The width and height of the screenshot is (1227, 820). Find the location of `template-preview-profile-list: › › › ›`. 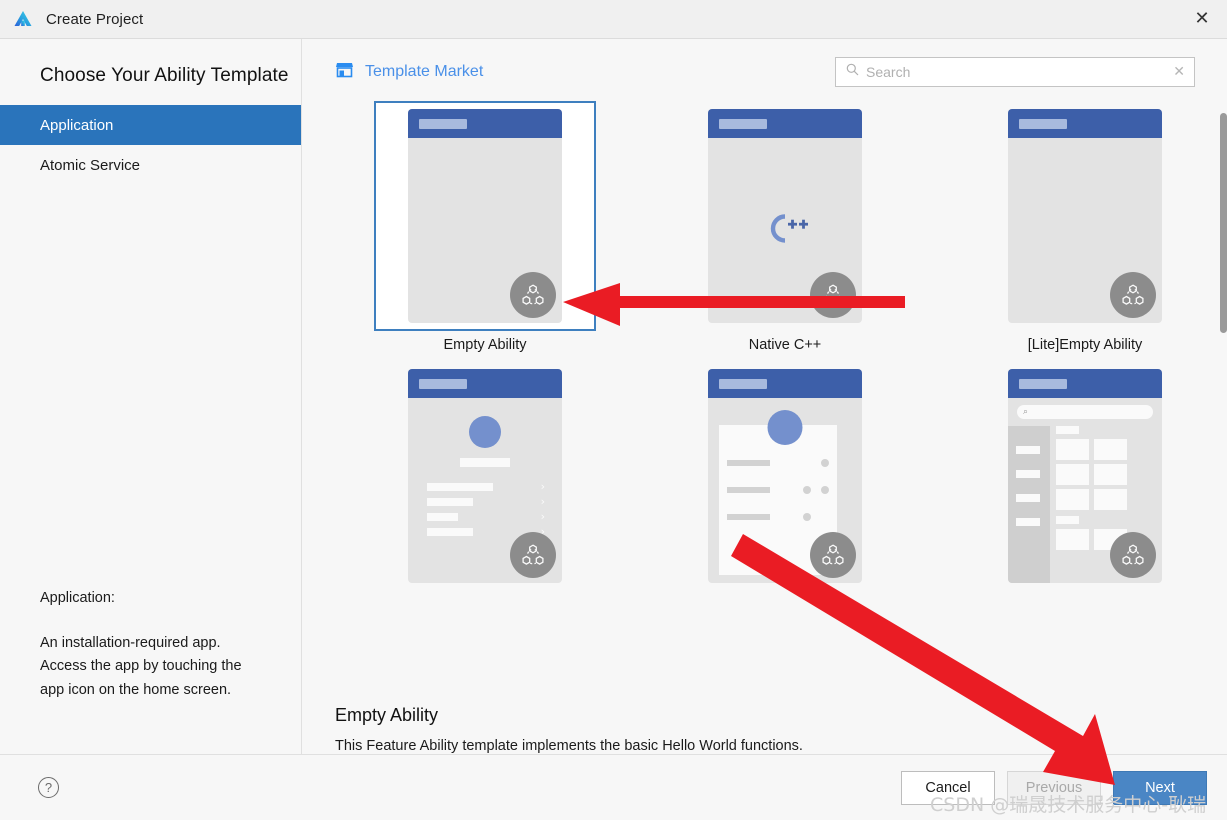

template-preview-profile-list: › › › › is located at coordinates (485, 476).